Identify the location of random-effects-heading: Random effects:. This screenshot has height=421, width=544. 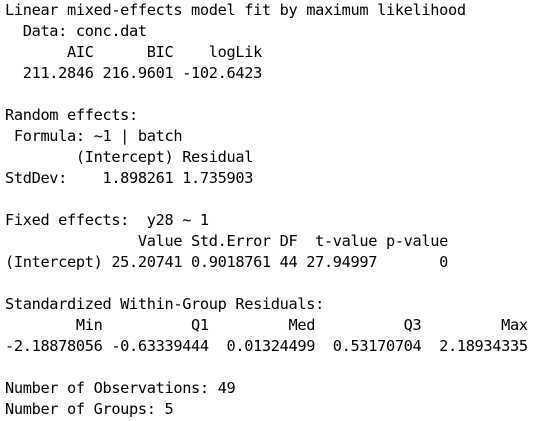
(71, 115).